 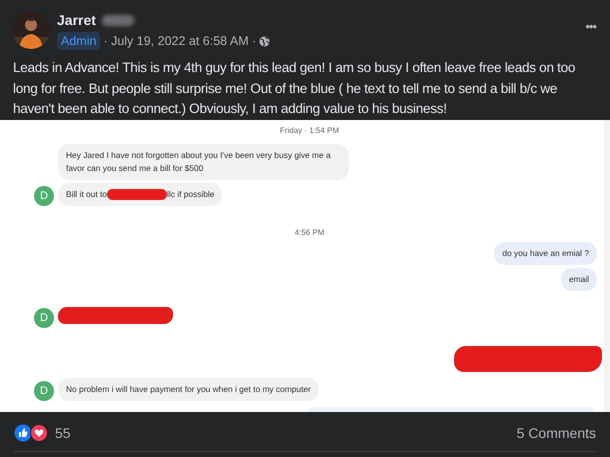 I want to click on more-options-button: •••, so click(x=590, y=26).